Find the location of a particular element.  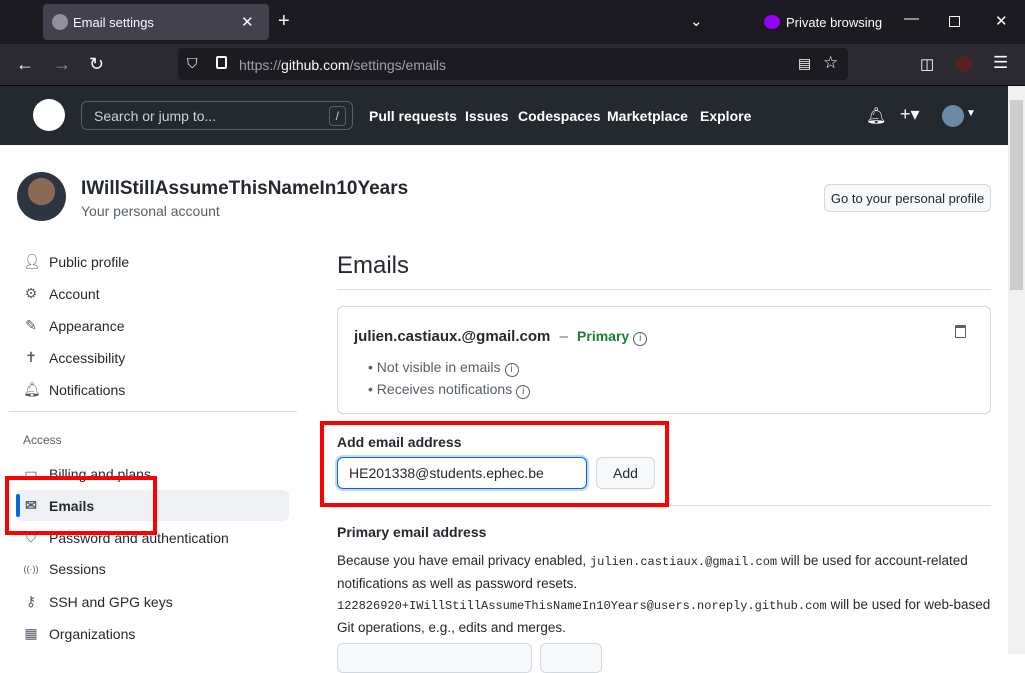

tab-list-chevron-icon: ⌄ is located at coordinates (696, 21).